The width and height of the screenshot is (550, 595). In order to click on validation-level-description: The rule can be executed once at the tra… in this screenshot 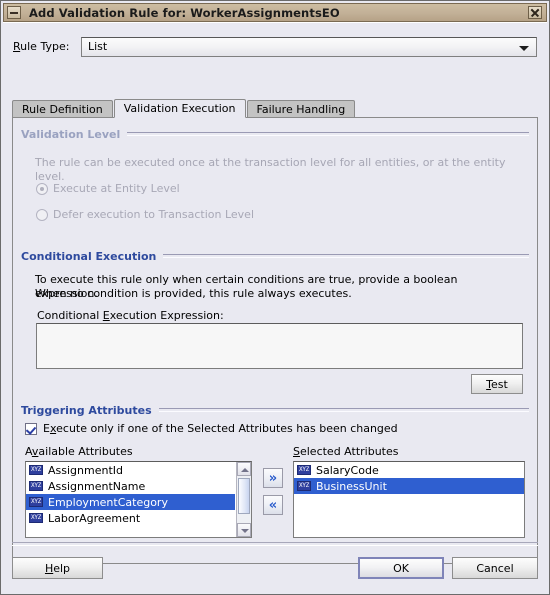, I will do `click(270, 169)`.